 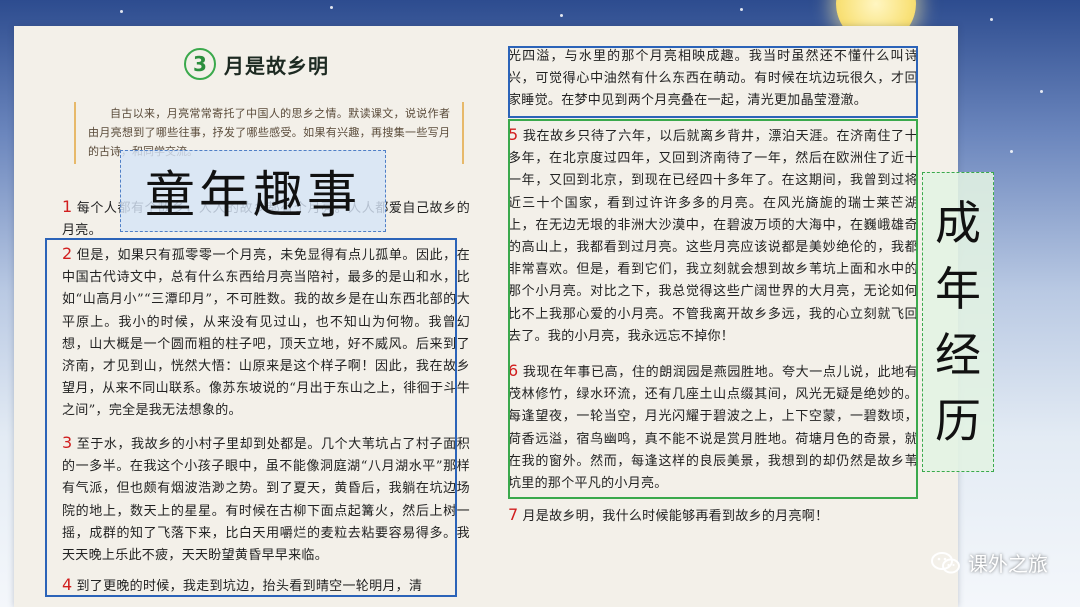 I want to click on paragraph-number: 3, so click(x=67, y=442).